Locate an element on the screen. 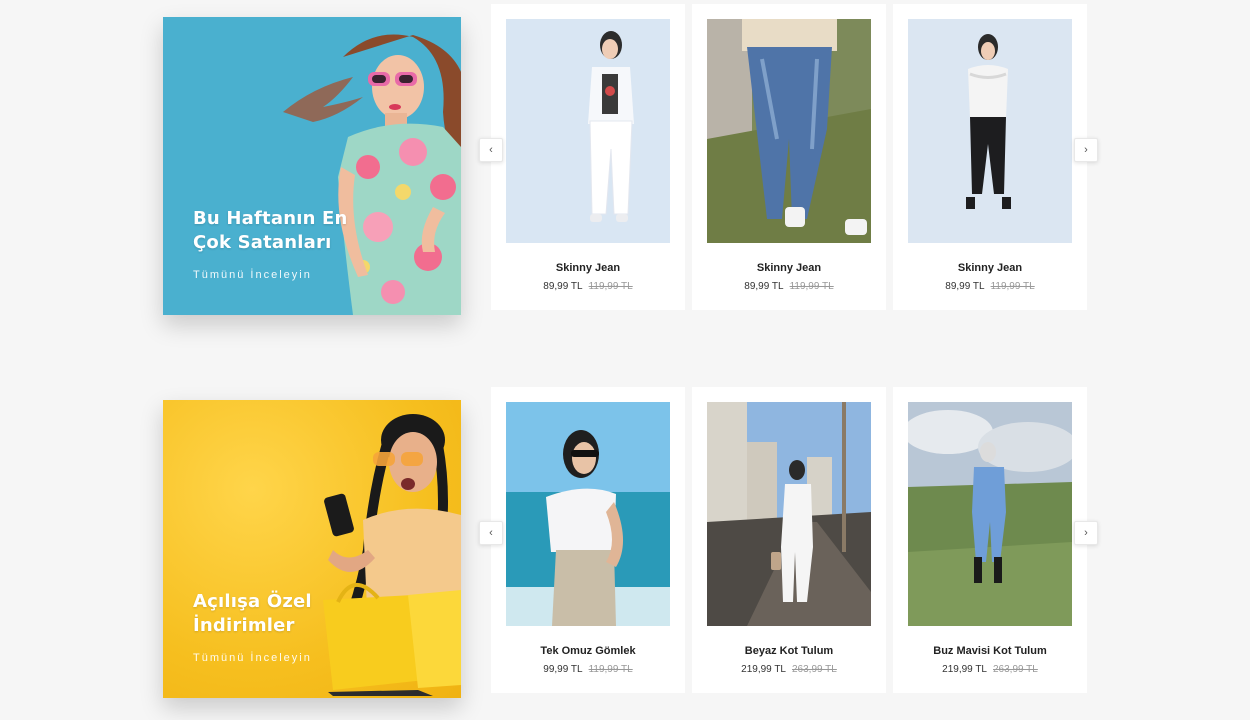 Image resolution: width=1250 pixels, height=720 pixels. product-price: 99,99 TL is located at coordinates (563, 669).